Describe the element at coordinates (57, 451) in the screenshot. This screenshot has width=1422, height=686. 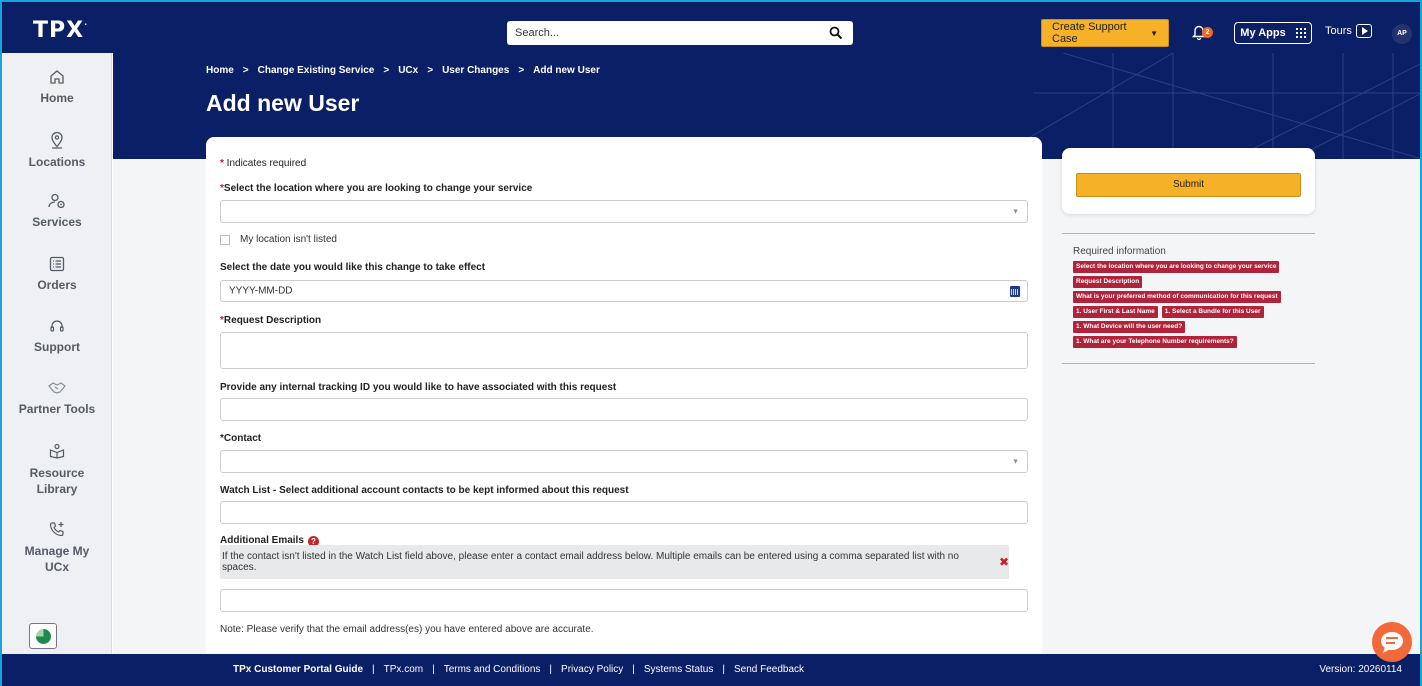
I see `resource-library-icon` at that location.